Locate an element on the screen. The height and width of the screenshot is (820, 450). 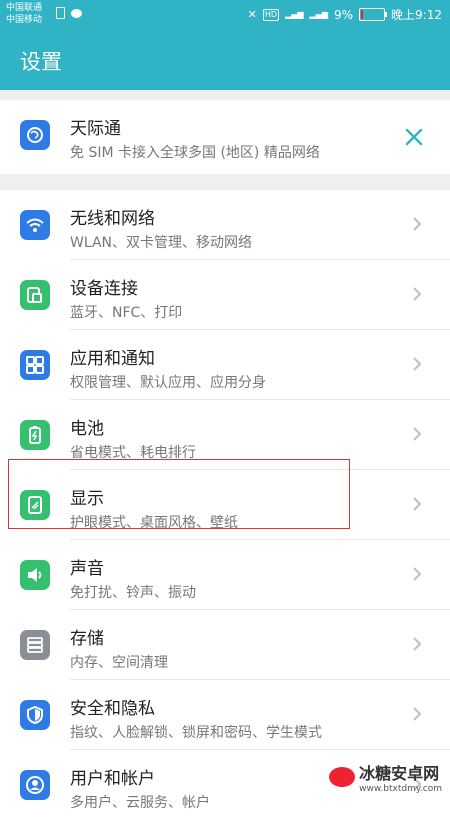
settings-item-subtitle: 多用户、云服务、帐户 is located at coordinates (140, 803).